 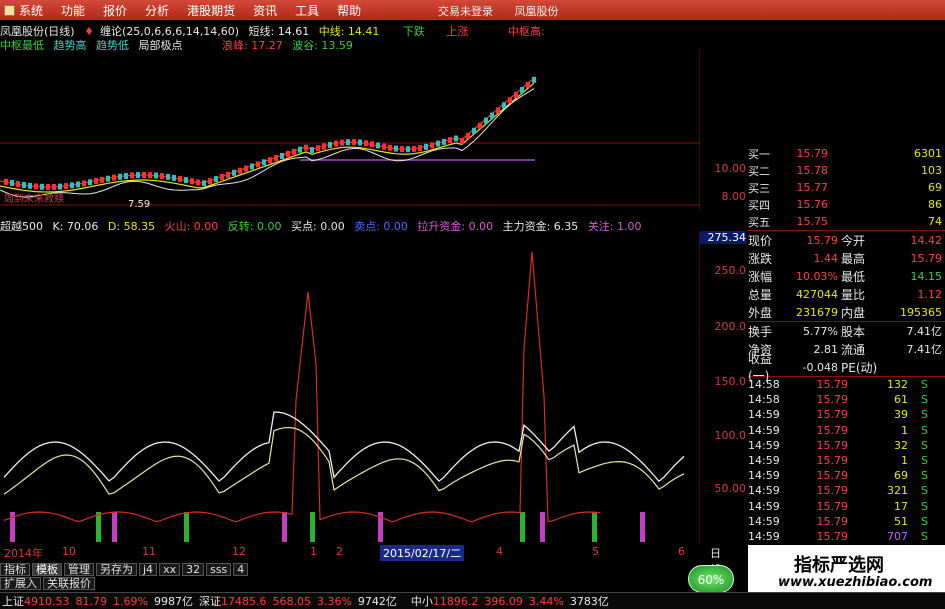 I want to click on sz-label: 深证, so click(x=210, y=601).